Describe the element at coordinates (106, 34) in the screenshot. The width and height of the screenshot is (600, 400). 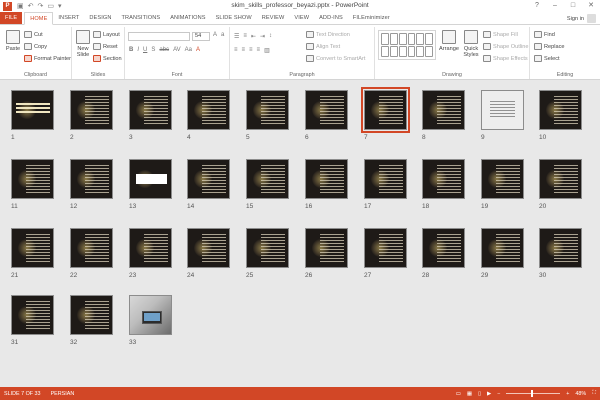
I see `layout-button: Layout` at that location.